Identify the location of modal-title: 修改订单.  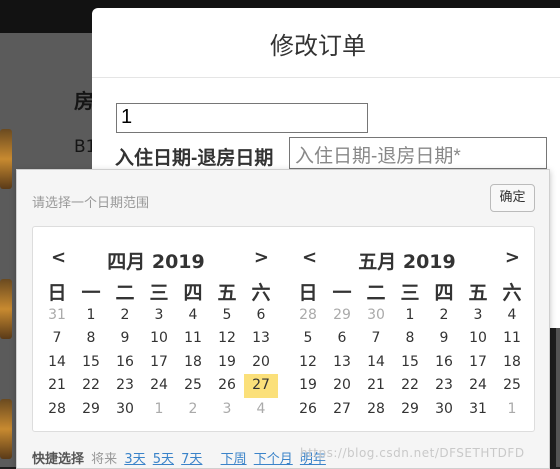
(318, 46).